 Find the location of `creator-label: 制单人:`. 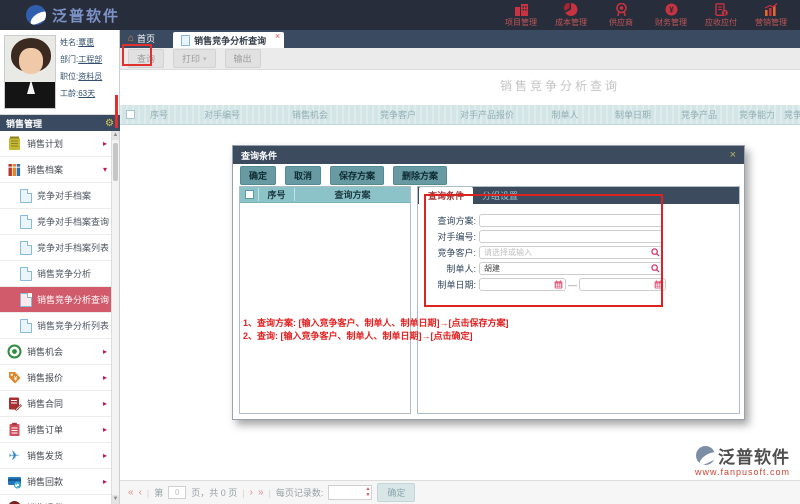

creator-label: 制单人: is located at coordinates (461, 269).